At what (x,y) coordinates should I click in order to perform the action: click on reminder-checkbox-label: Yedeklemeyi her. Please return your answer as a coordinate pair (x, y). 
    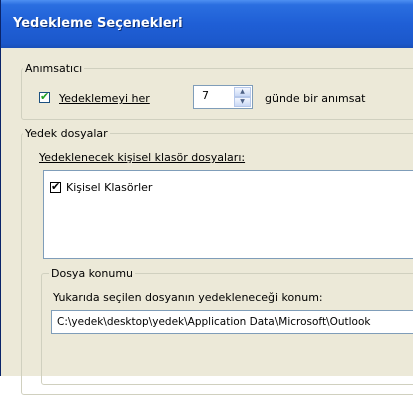
    Looking at the image, I should click on (104, 98).